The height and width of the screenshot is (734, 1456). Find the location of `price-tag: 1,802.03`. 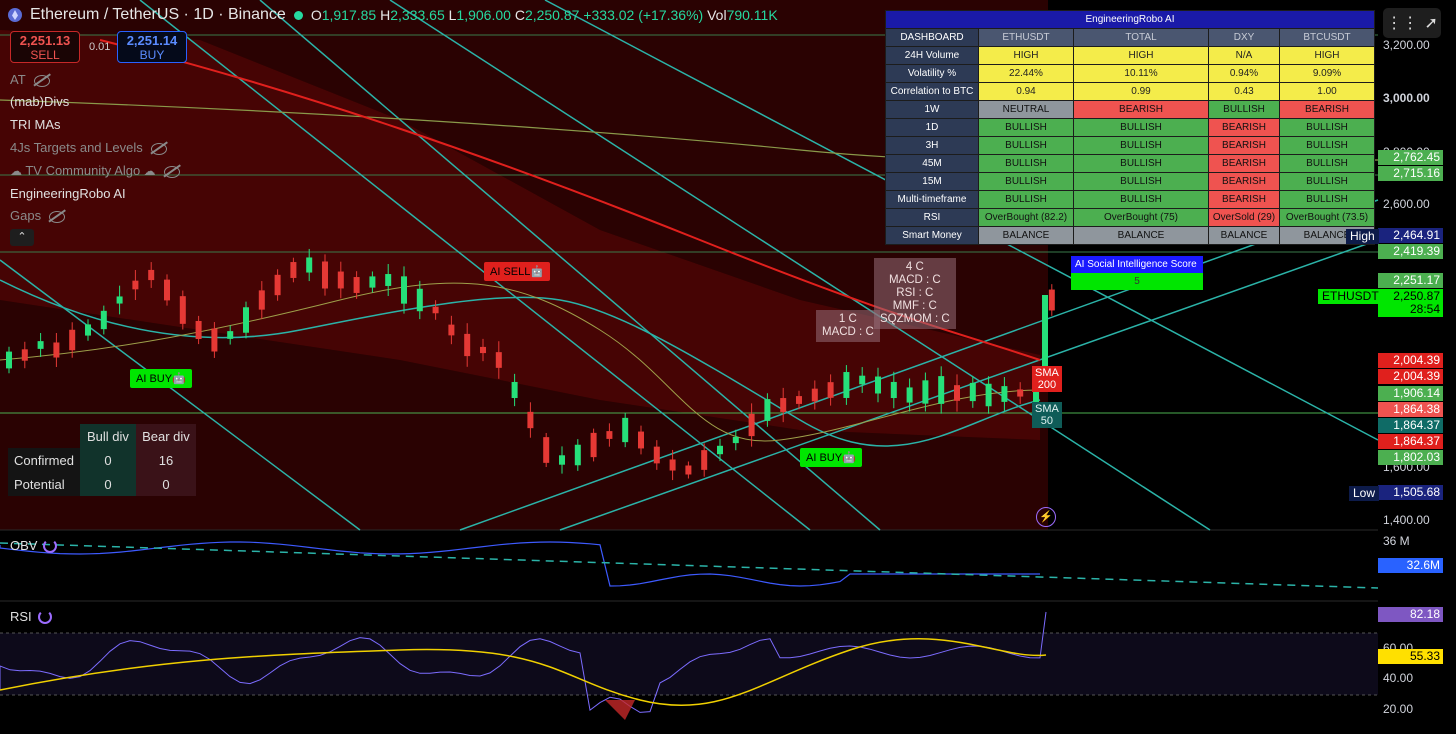

price-tag: 1,802.03 is located at coordinates (1410, 457).